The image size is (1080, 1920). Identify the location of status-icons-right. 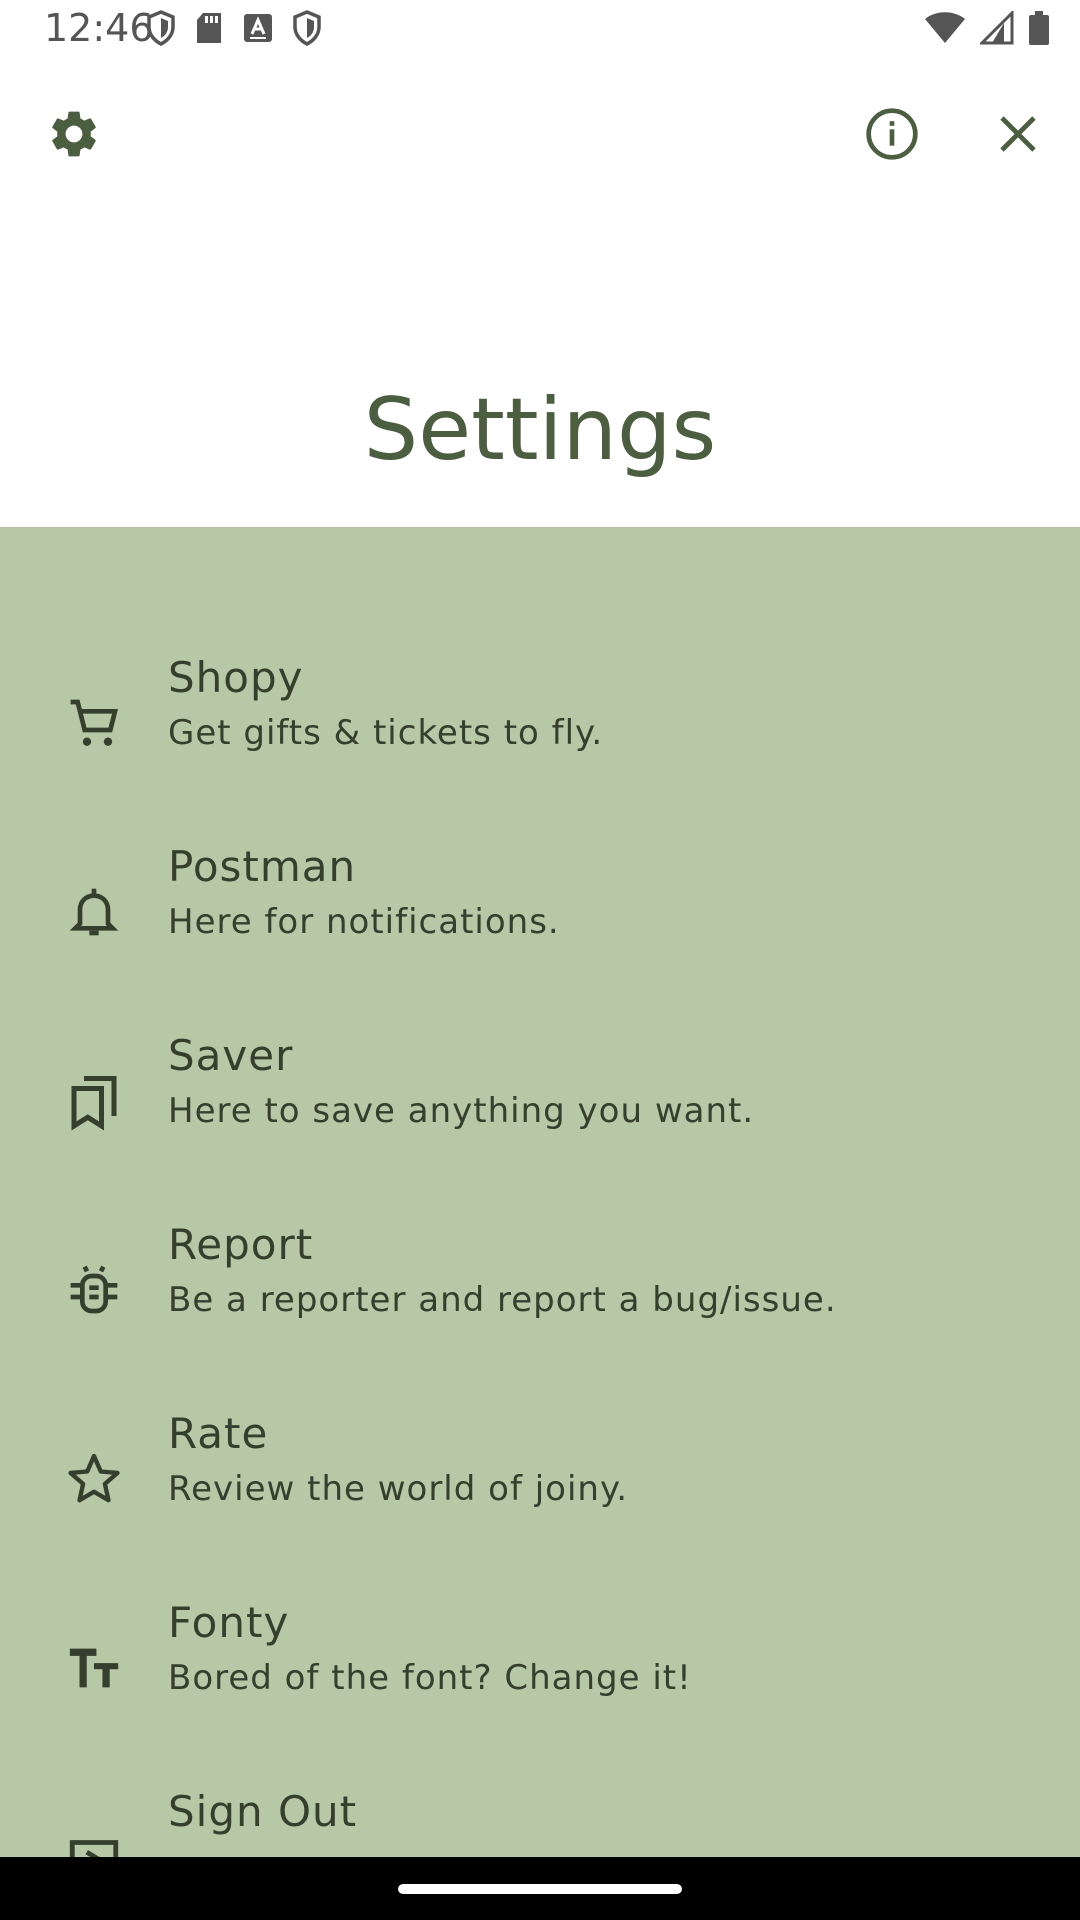
(987, 29).